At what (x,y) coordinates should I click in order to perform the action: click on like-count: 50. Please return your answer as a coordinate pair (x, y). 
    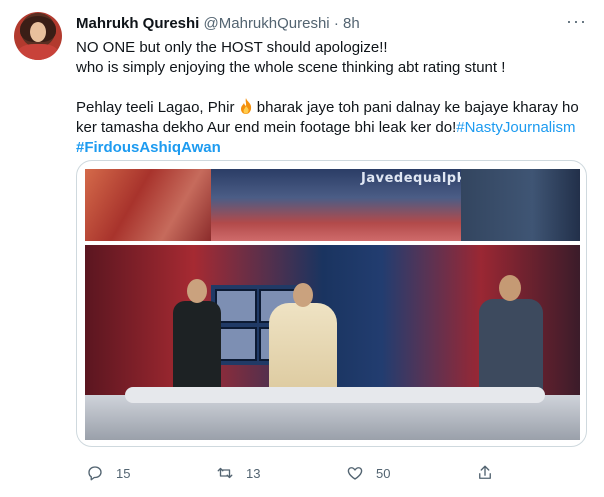
    Looking at the image, I should click on (383, 473).